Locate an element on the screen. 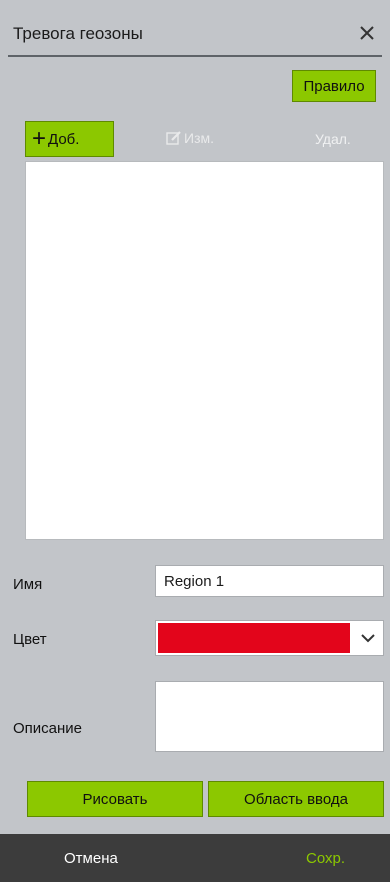  save-button: Сохр. is located at coordinates (325, 858).